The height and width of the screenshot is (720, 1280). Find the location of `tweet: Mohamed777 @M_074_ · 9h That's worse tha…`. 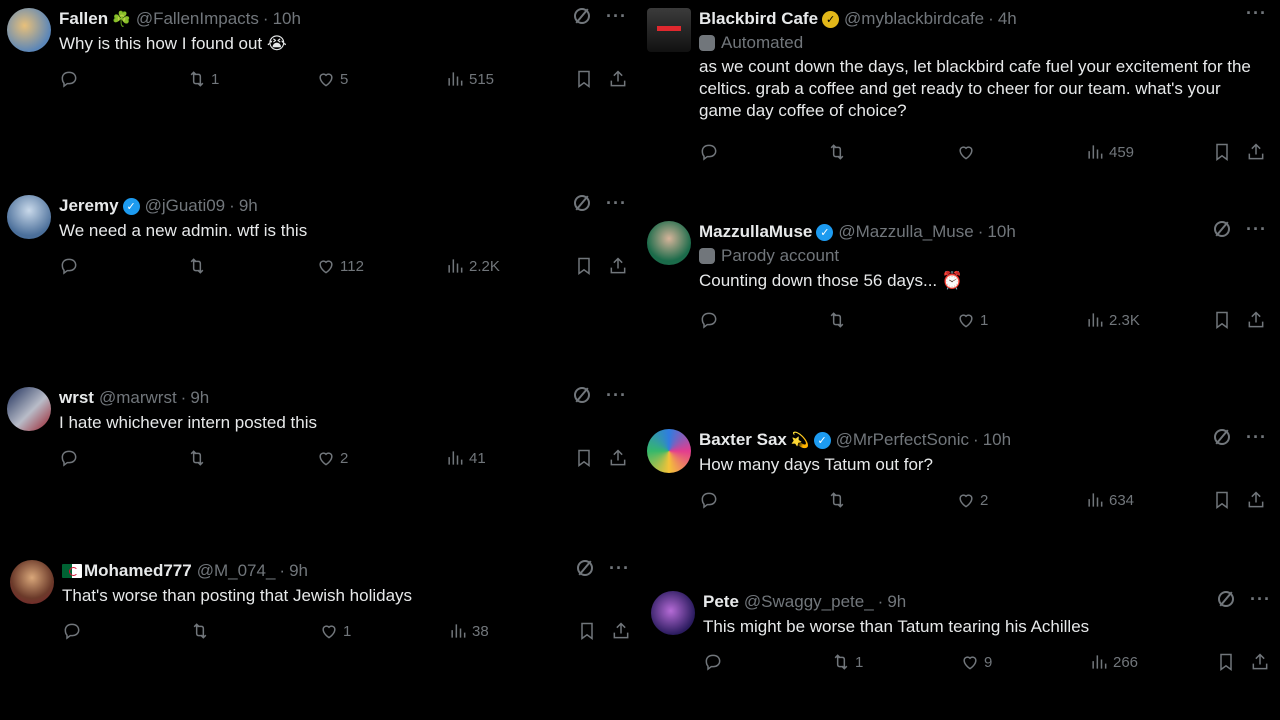

tweet: Mohamed777 @M_074_ · 9h That's worse tha… is located at coordinates (320, 604).